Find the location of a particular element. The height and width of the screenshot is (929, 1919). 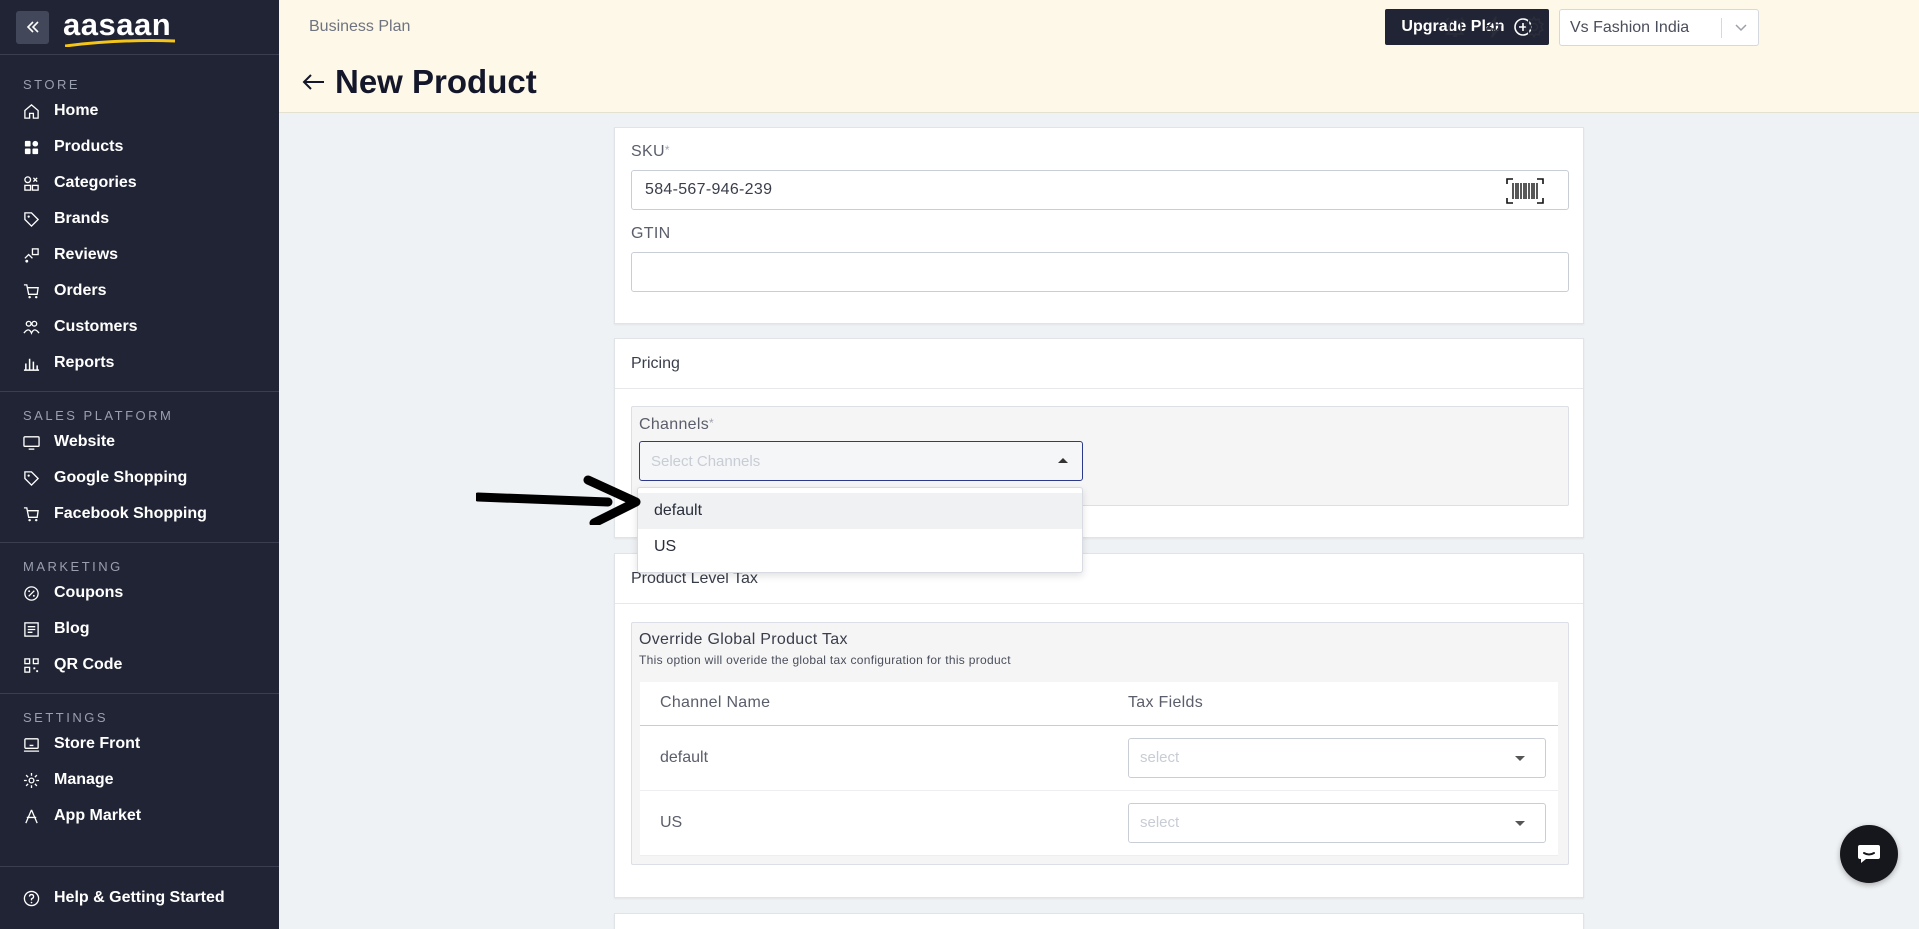

sidebar-item-label: Products is located at coordinates (89, 146).